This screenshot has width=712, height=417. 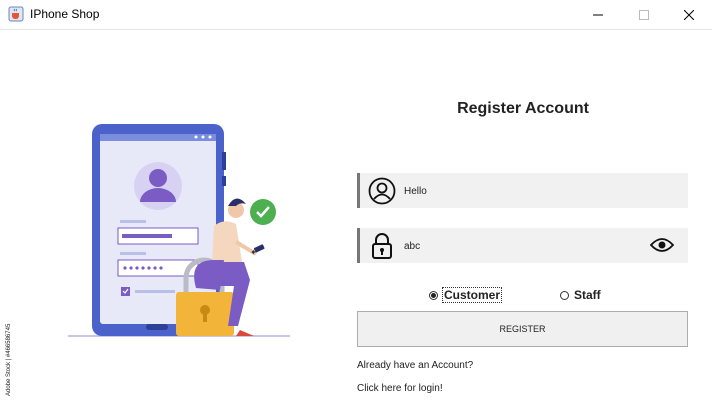 I want to click on title-bar: IPhone Shop, so click(x=356, y=15).